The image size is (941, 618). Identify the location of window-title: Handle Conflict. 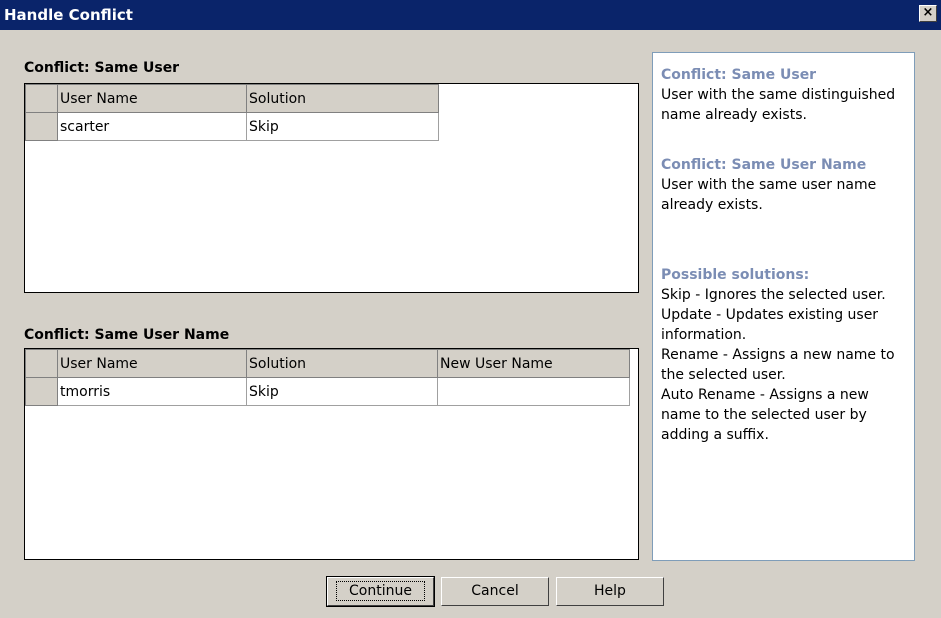
(68, 15).